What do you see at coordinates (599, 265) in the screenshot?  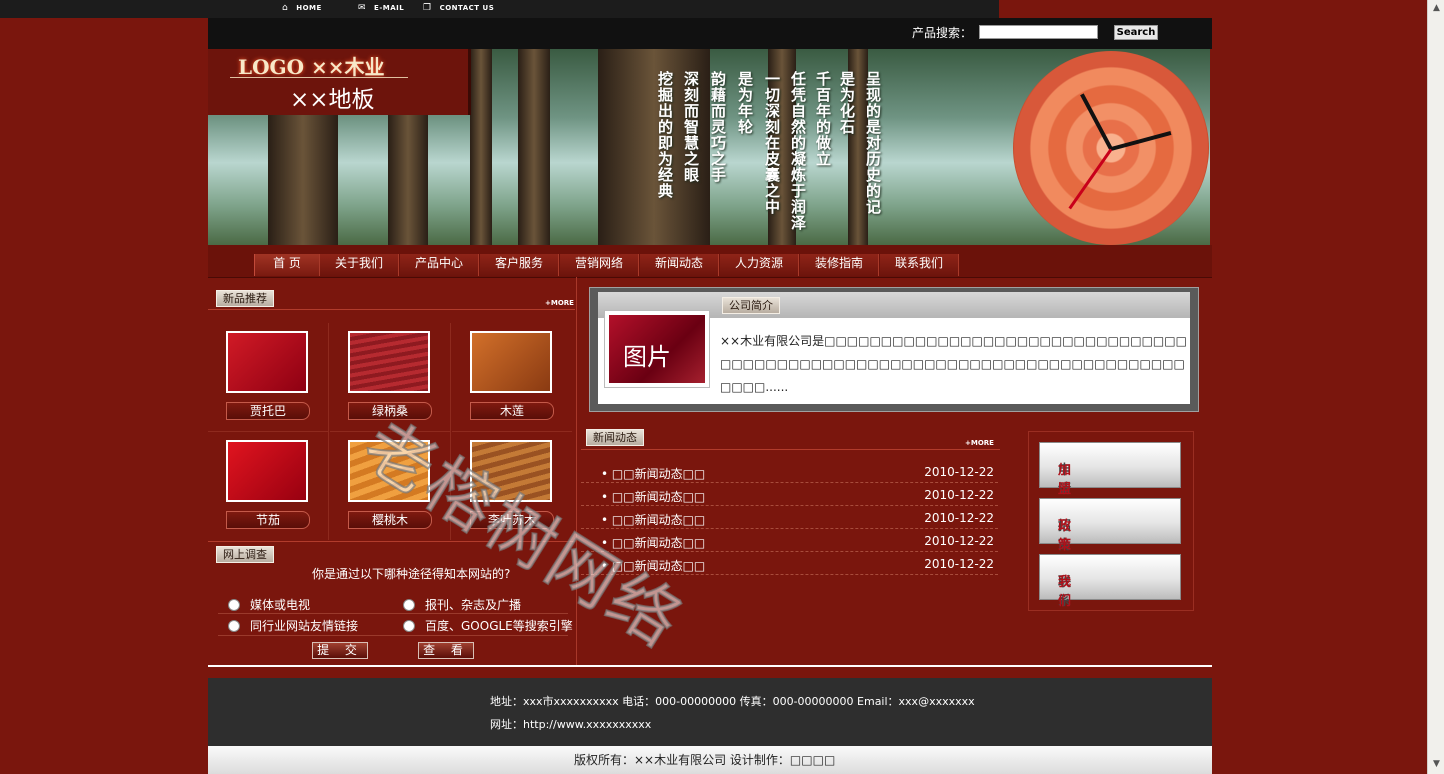 I see `nav-item-marketing: 营销网络` at bounding box center [599, 265].